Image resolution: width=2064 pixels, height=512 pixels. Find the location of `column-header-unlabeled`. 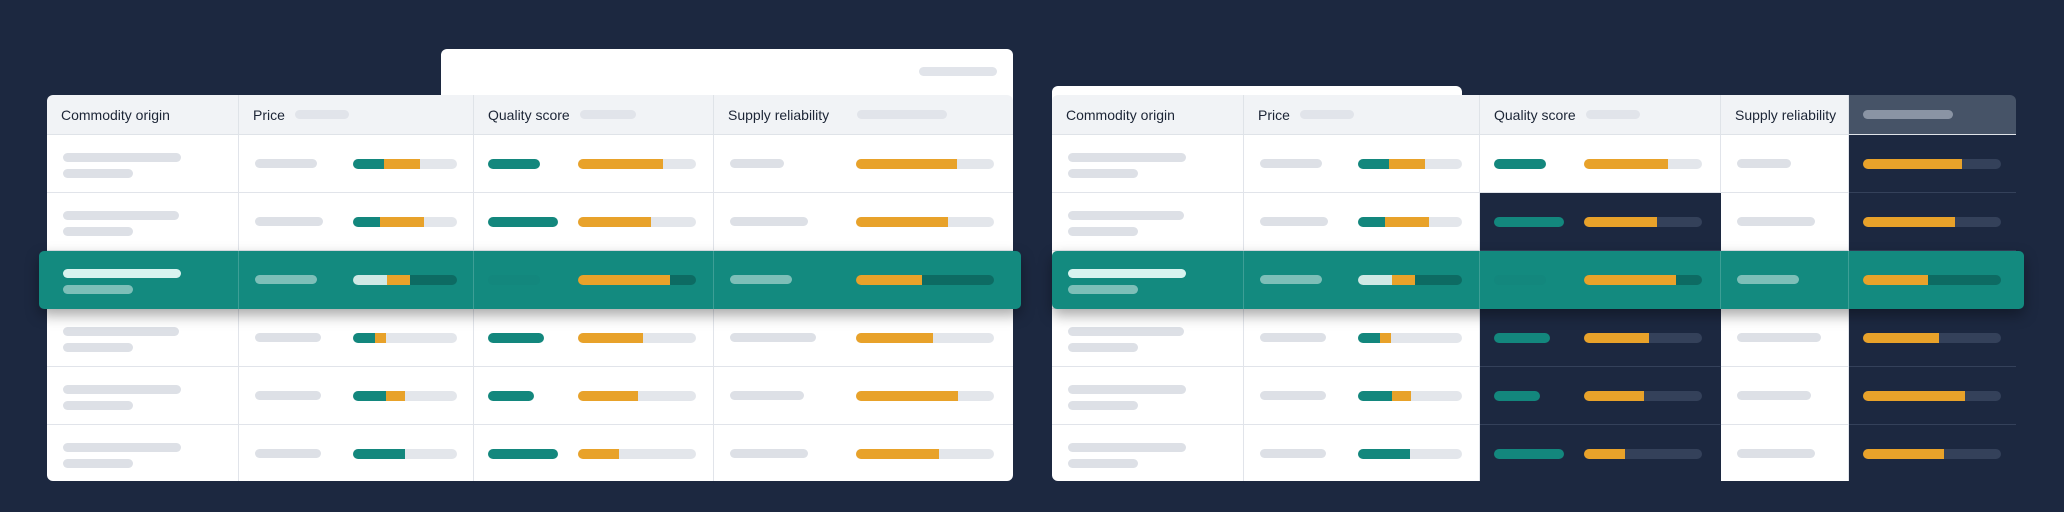

column-header-unlabeled is located at coordinates (1932, 115).